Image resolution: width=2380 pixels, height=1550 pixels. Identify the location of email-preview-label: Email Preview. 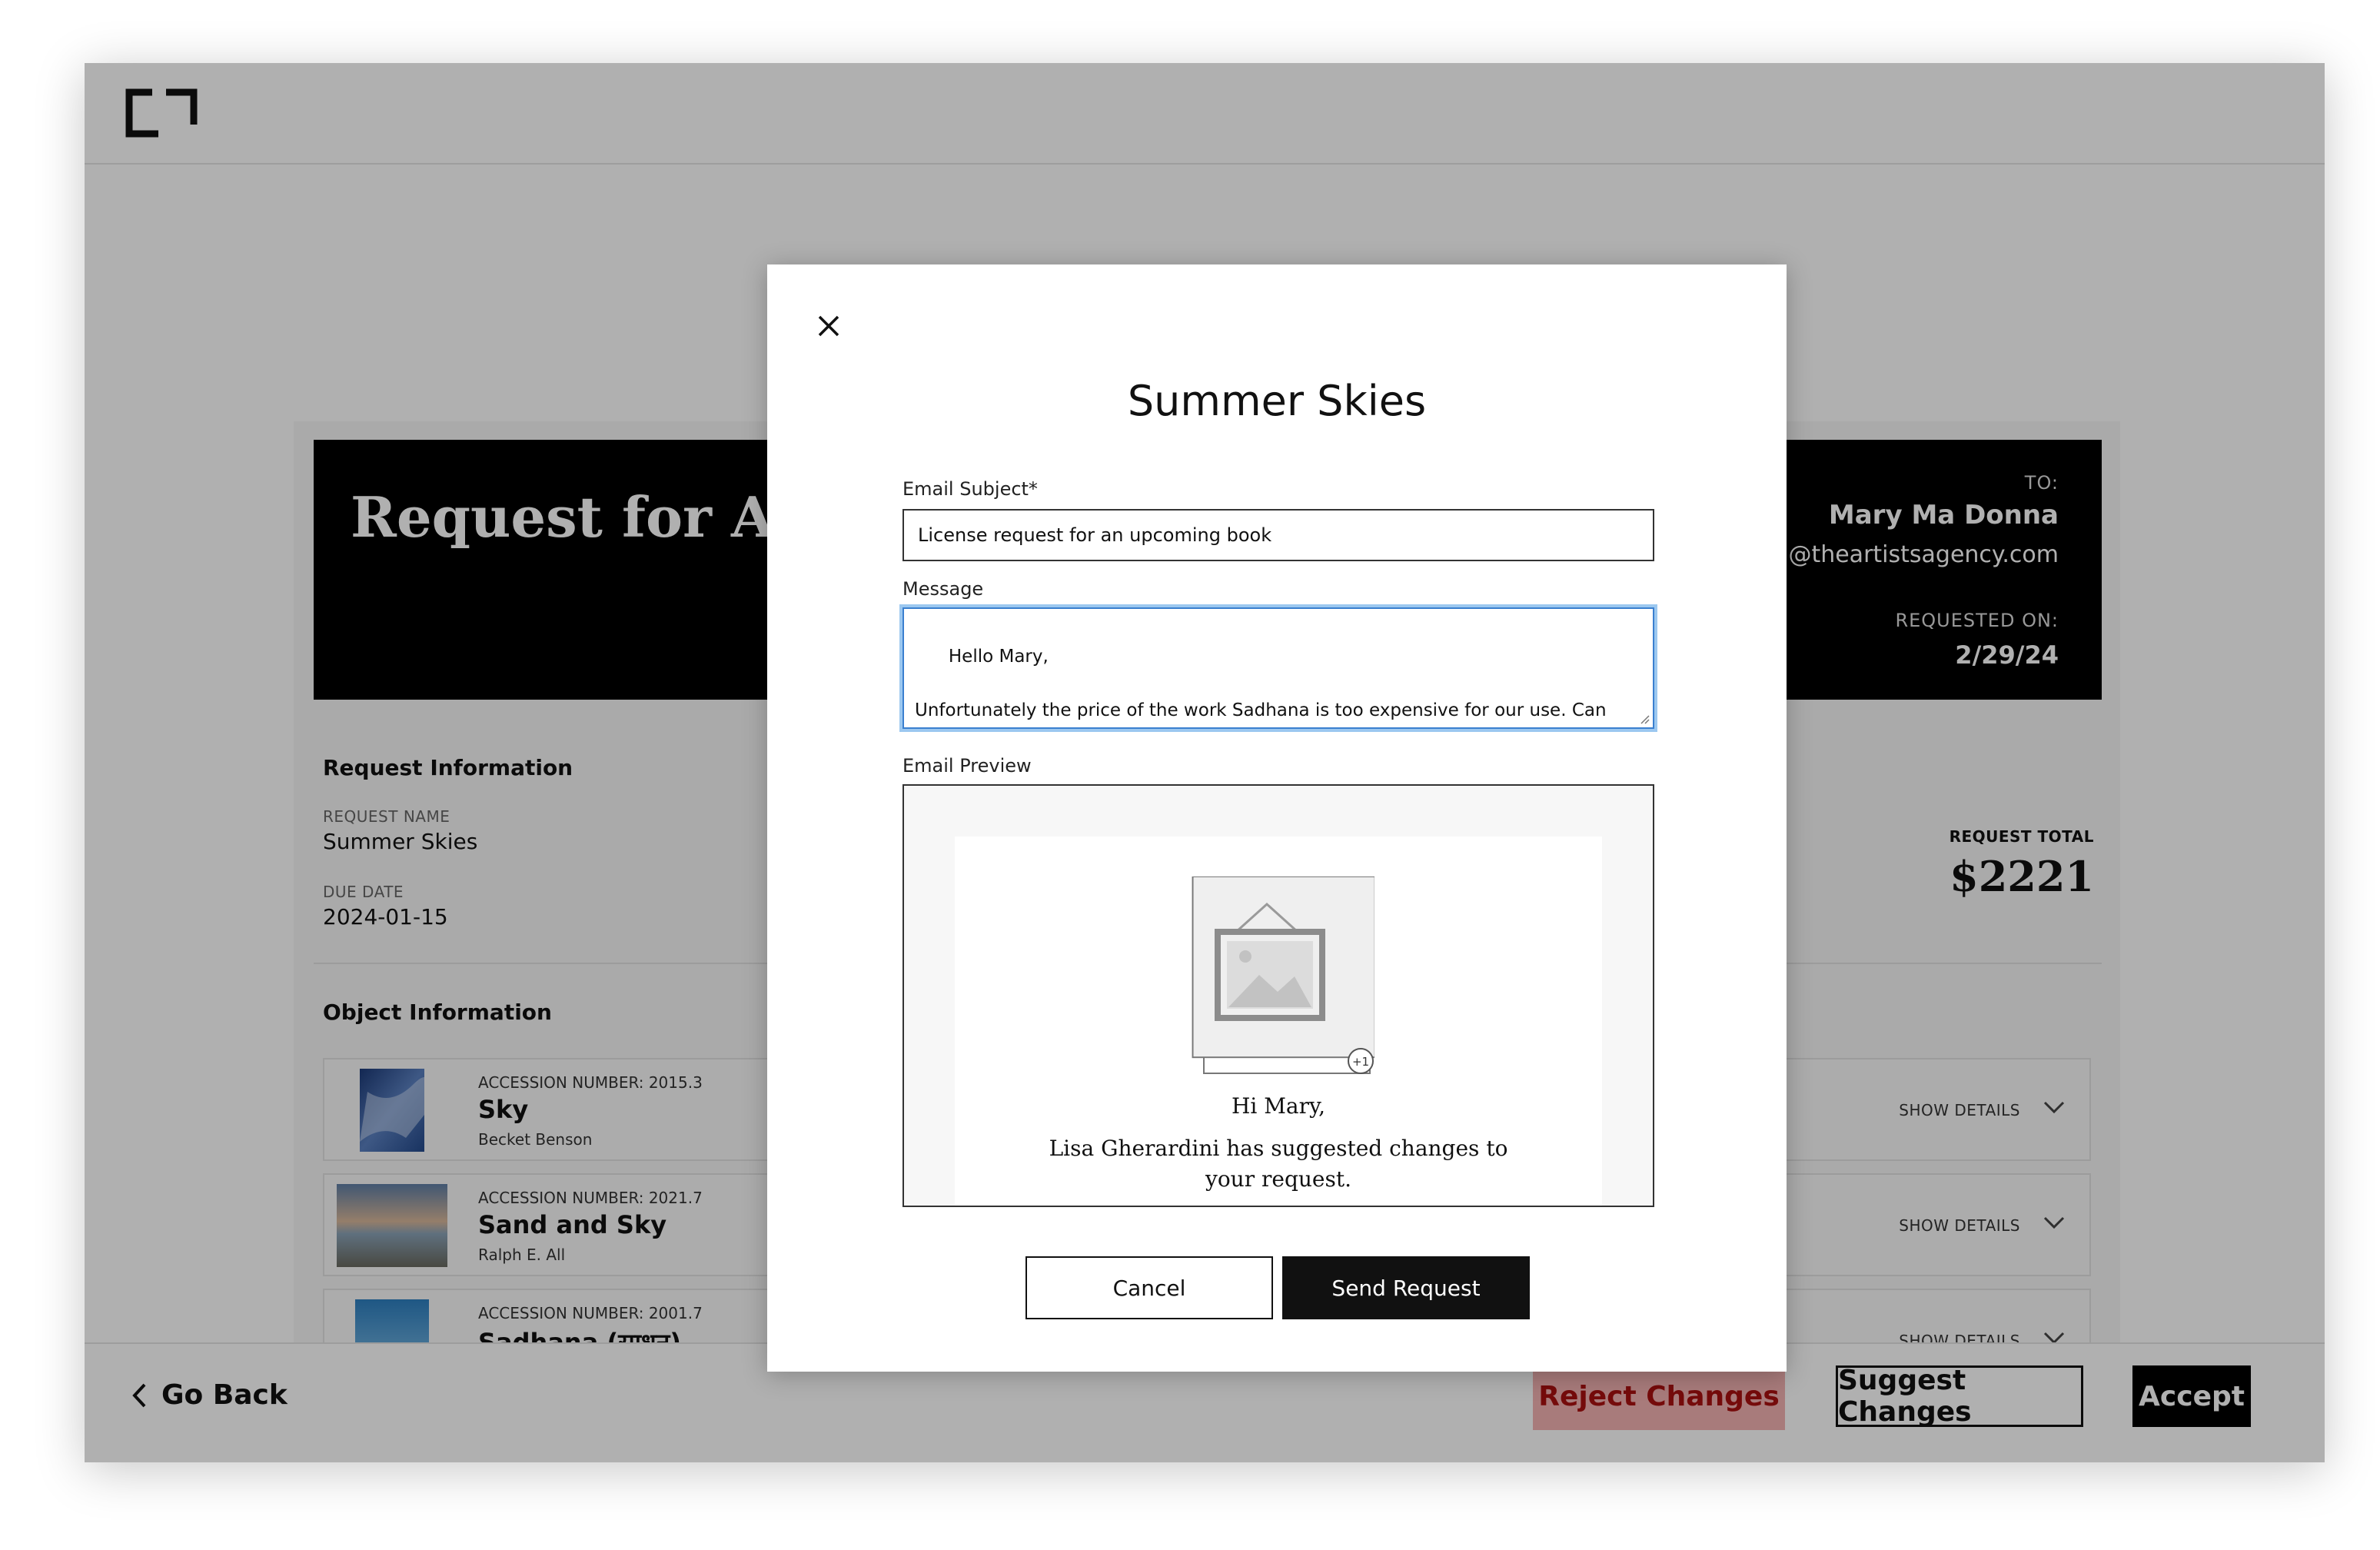
(967, 766).